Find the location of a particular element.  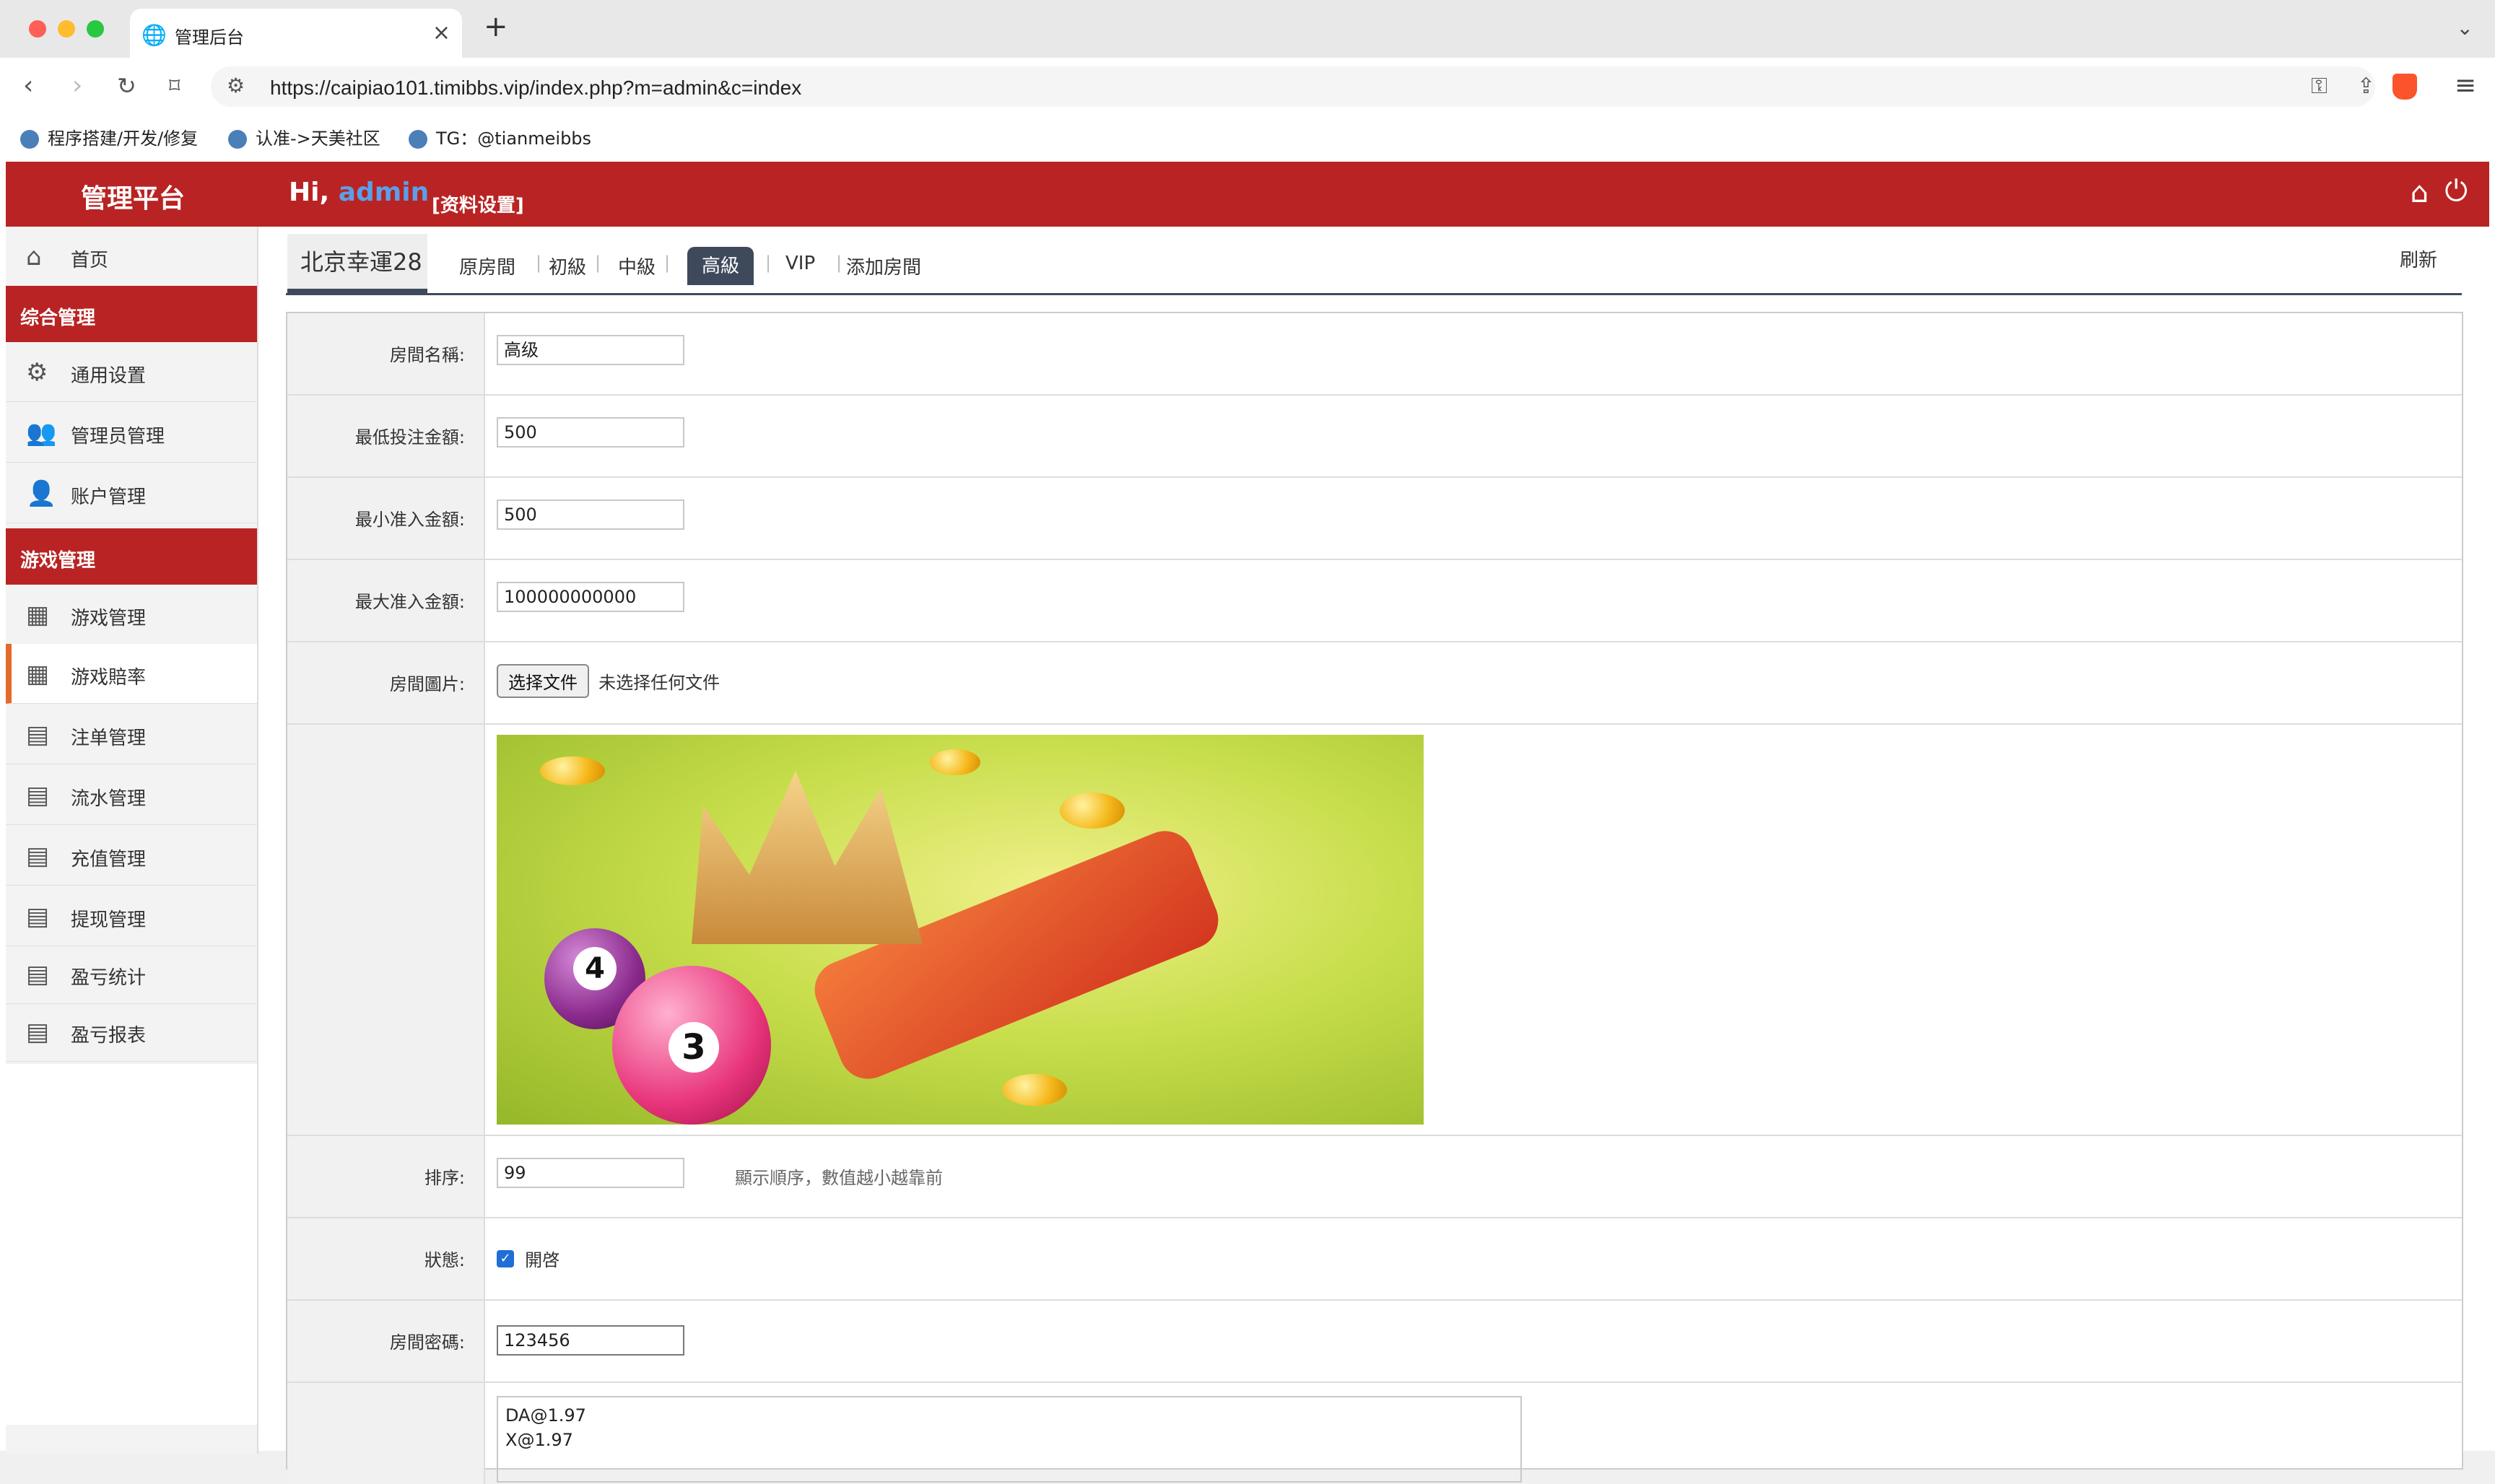

reload-icon: ↻ is located at coordinates (126, 86).